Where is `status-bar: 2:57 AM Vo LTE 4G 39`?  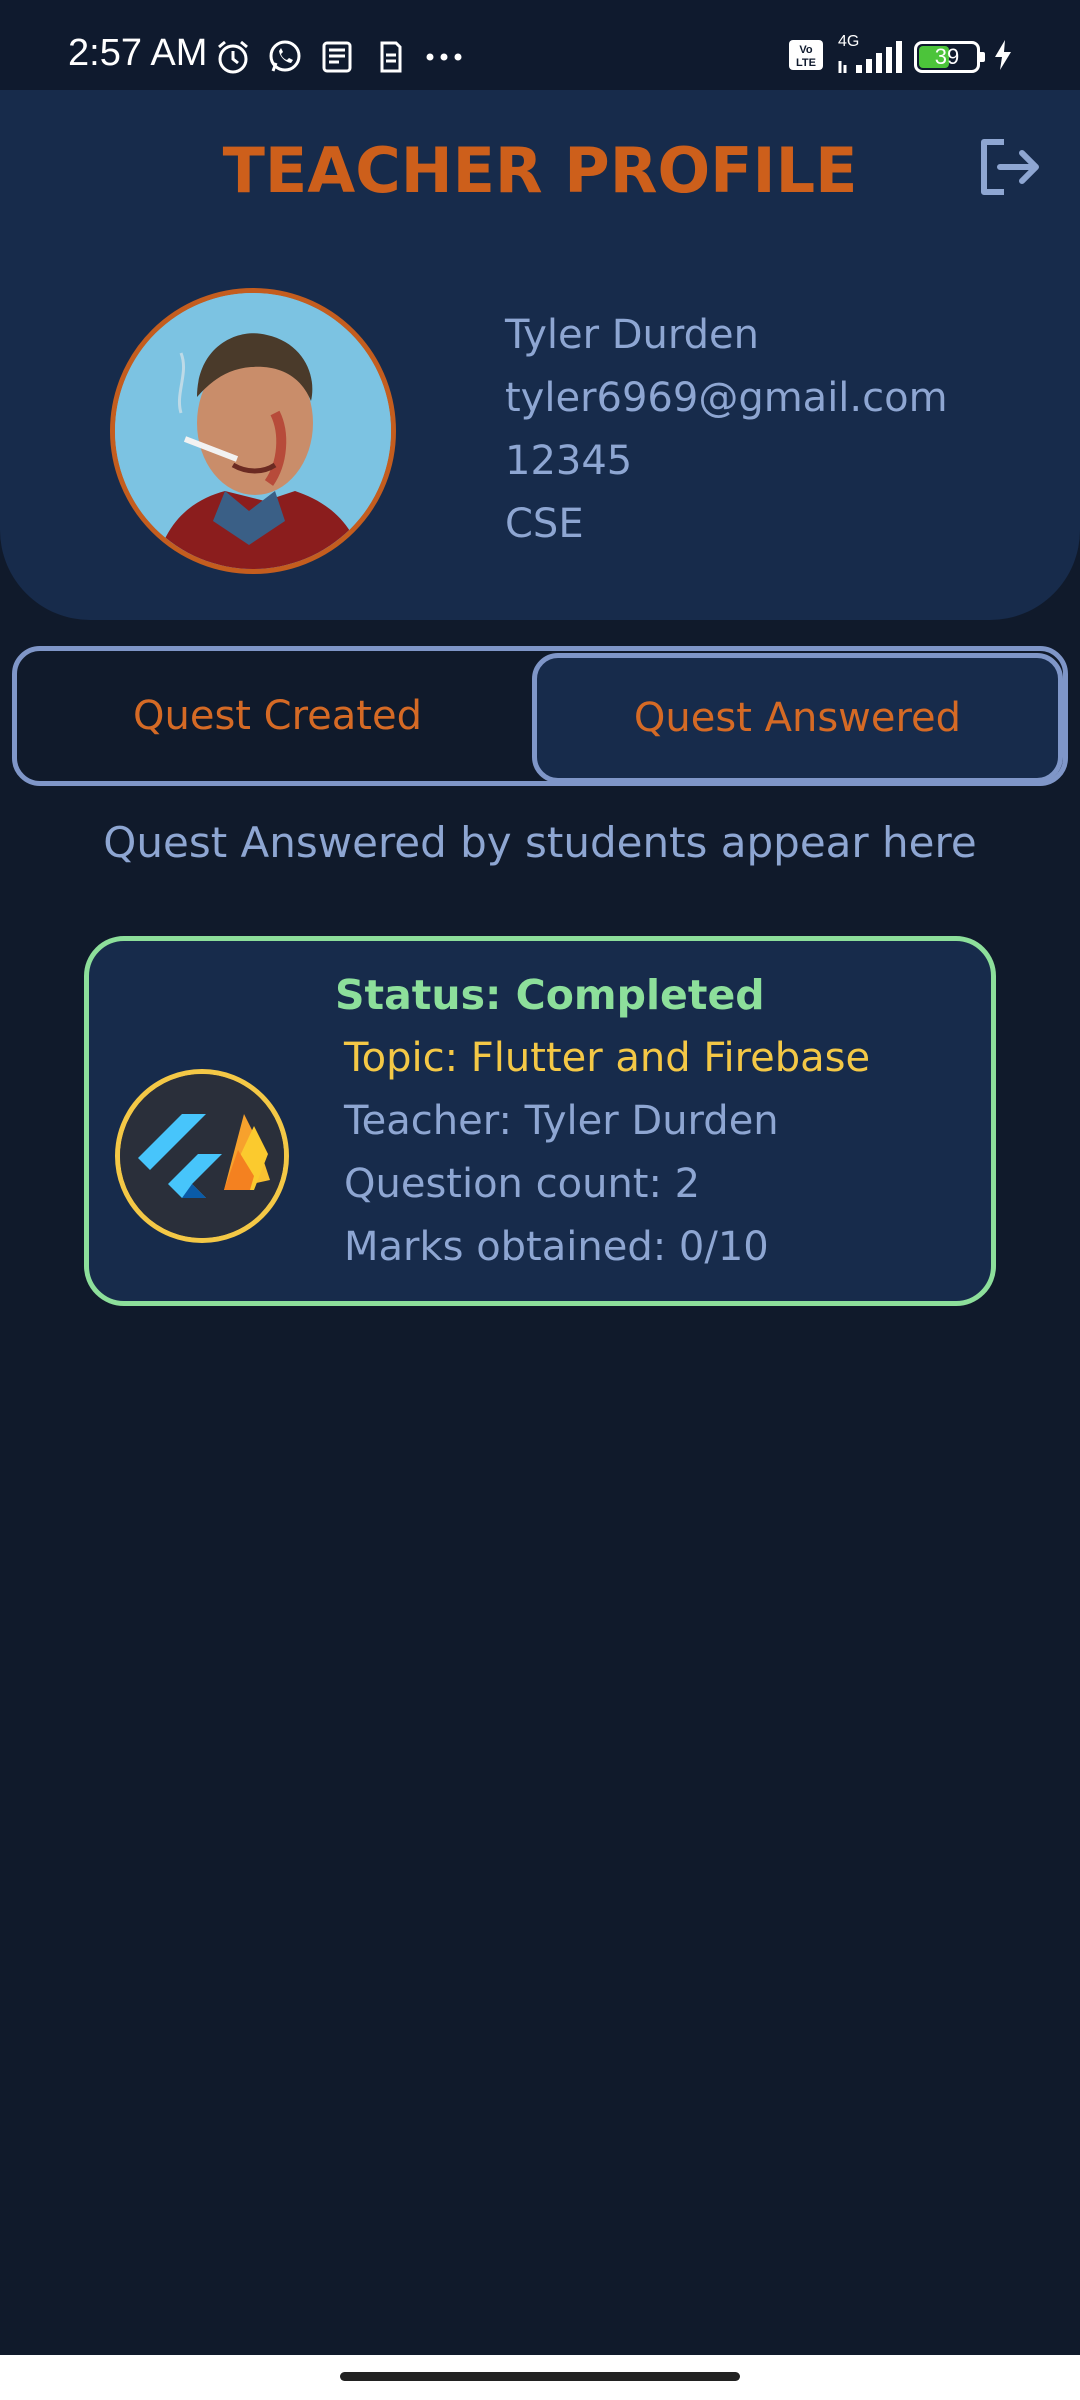 status-bar: 2:57 AM Vo LTE 4G 39 is located at coordinates (540, 45).